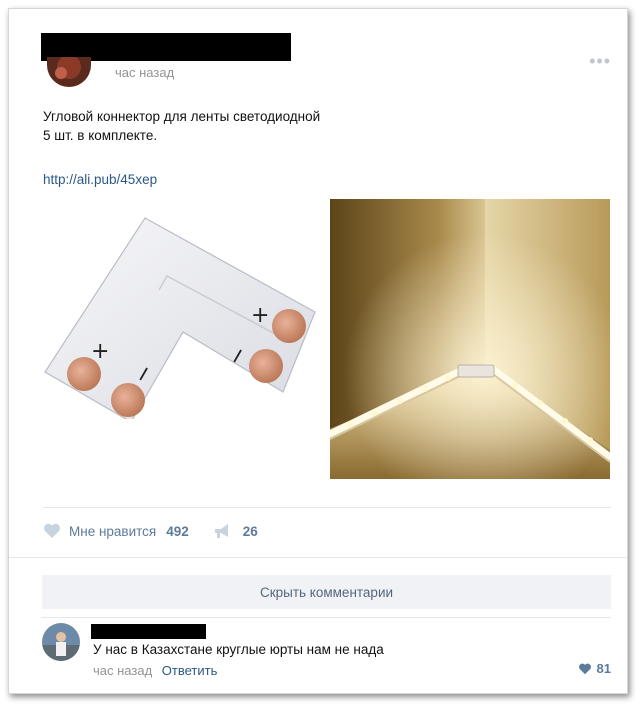 Image resolution: width=640 pixels, height=704 pixels. I want to click on comments-divider, so click(326, 617).